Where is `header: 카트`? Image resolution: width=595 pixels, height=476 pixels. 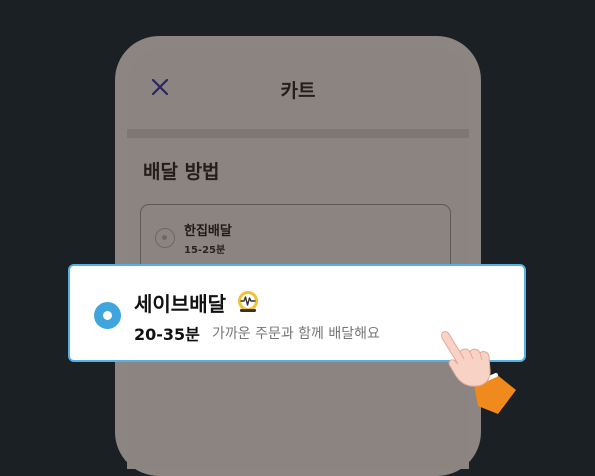
header: 카트 is located at coordinates (298, 88).